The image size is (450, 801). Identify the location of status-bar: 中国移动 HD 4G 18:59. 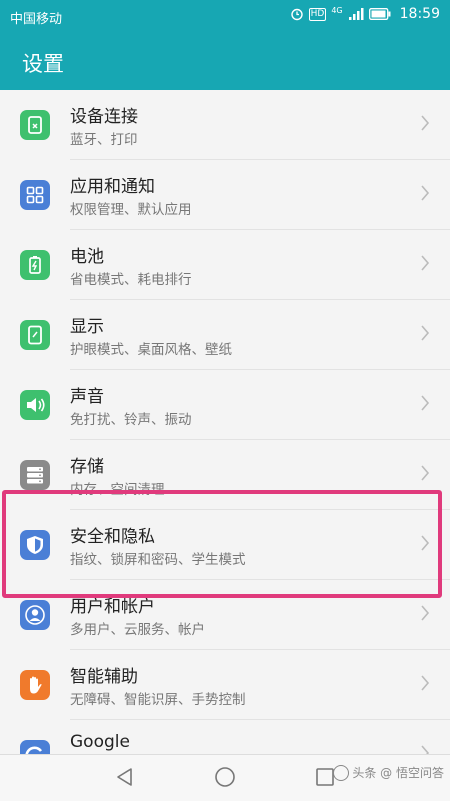
(225, 16).